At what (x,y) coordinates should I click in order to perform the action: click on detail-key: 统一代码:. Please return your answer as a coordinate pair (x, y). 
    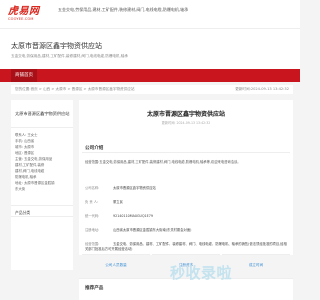
    Looking at the image, I should click on (92, 216).